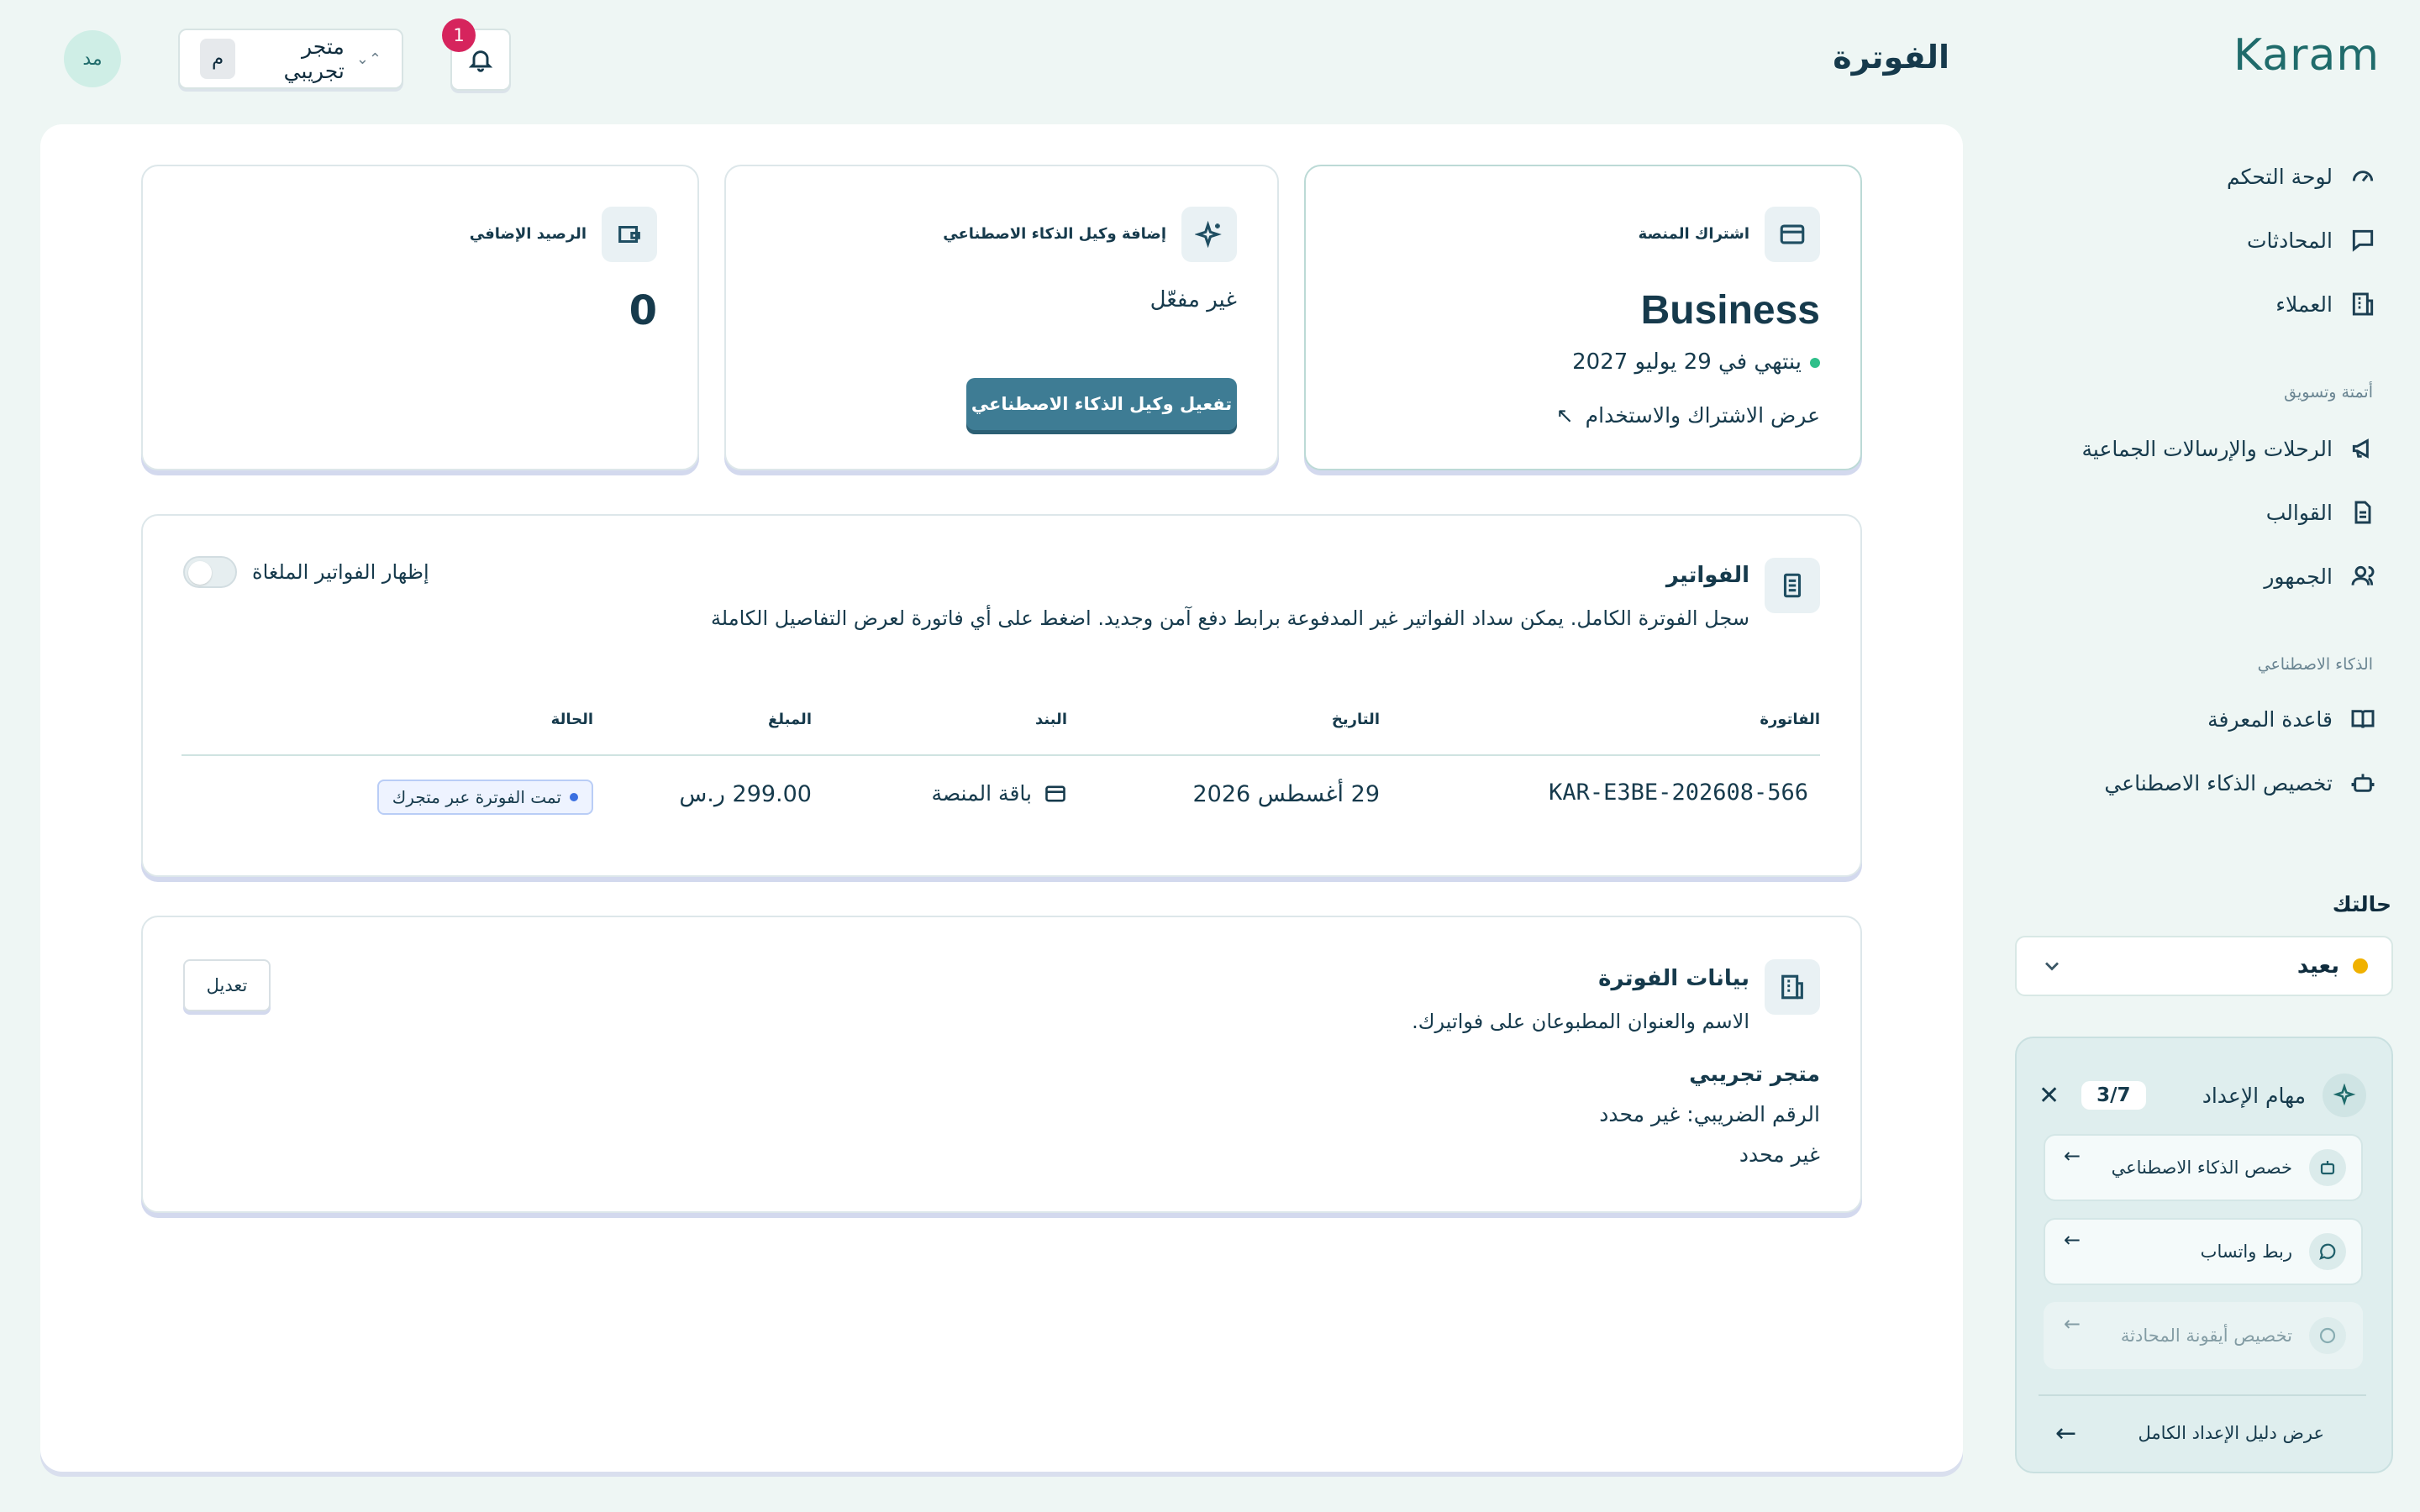 This screenshot has width=2420, height=1512. I want to click on cell-date: 29 أغسطس 2026, so click(1286, 794).